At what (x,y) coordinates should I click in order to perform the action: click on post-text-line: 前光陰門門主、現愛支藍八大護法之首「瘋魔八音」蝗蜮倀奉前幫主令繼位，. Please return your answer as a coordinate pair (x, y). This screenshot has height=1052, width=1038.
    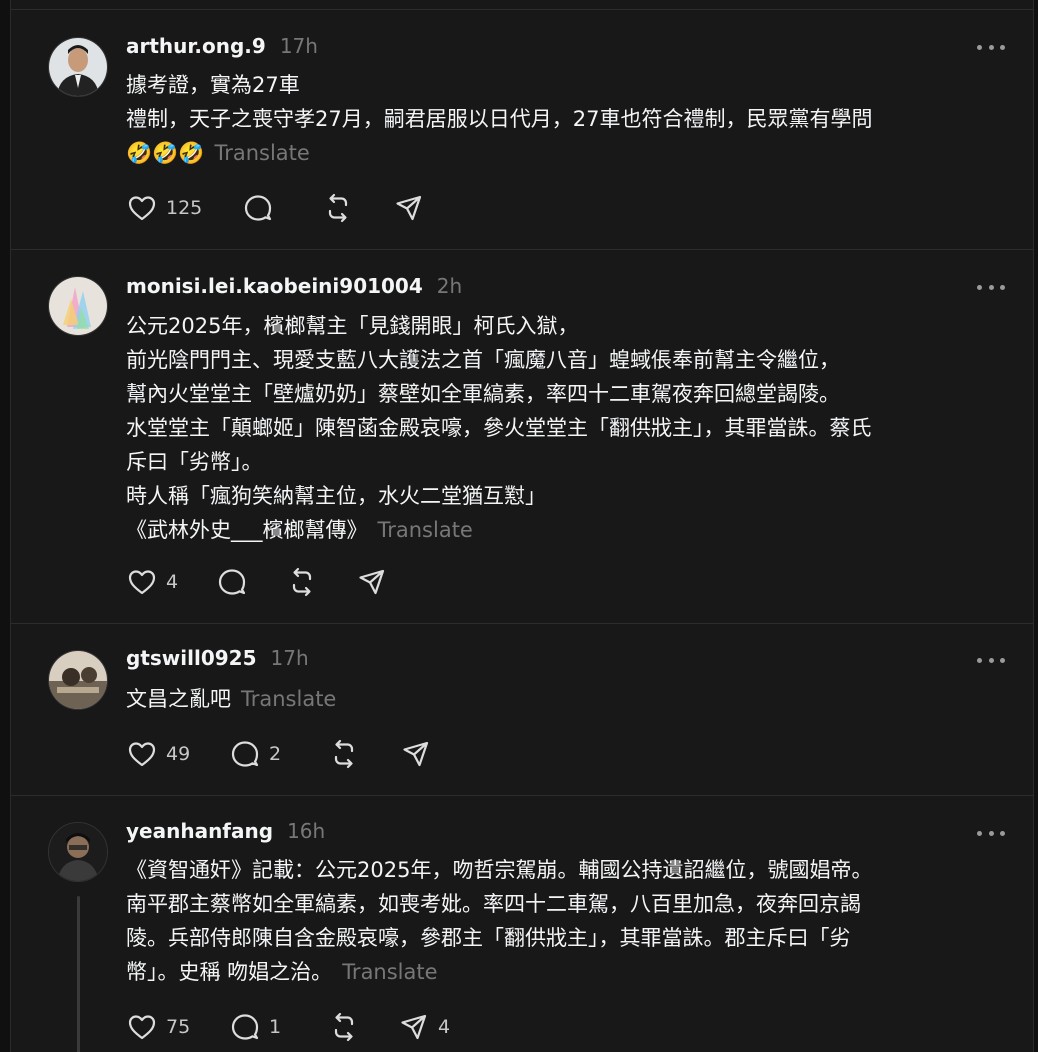
    Looking at the image, I should click on (483, 360).